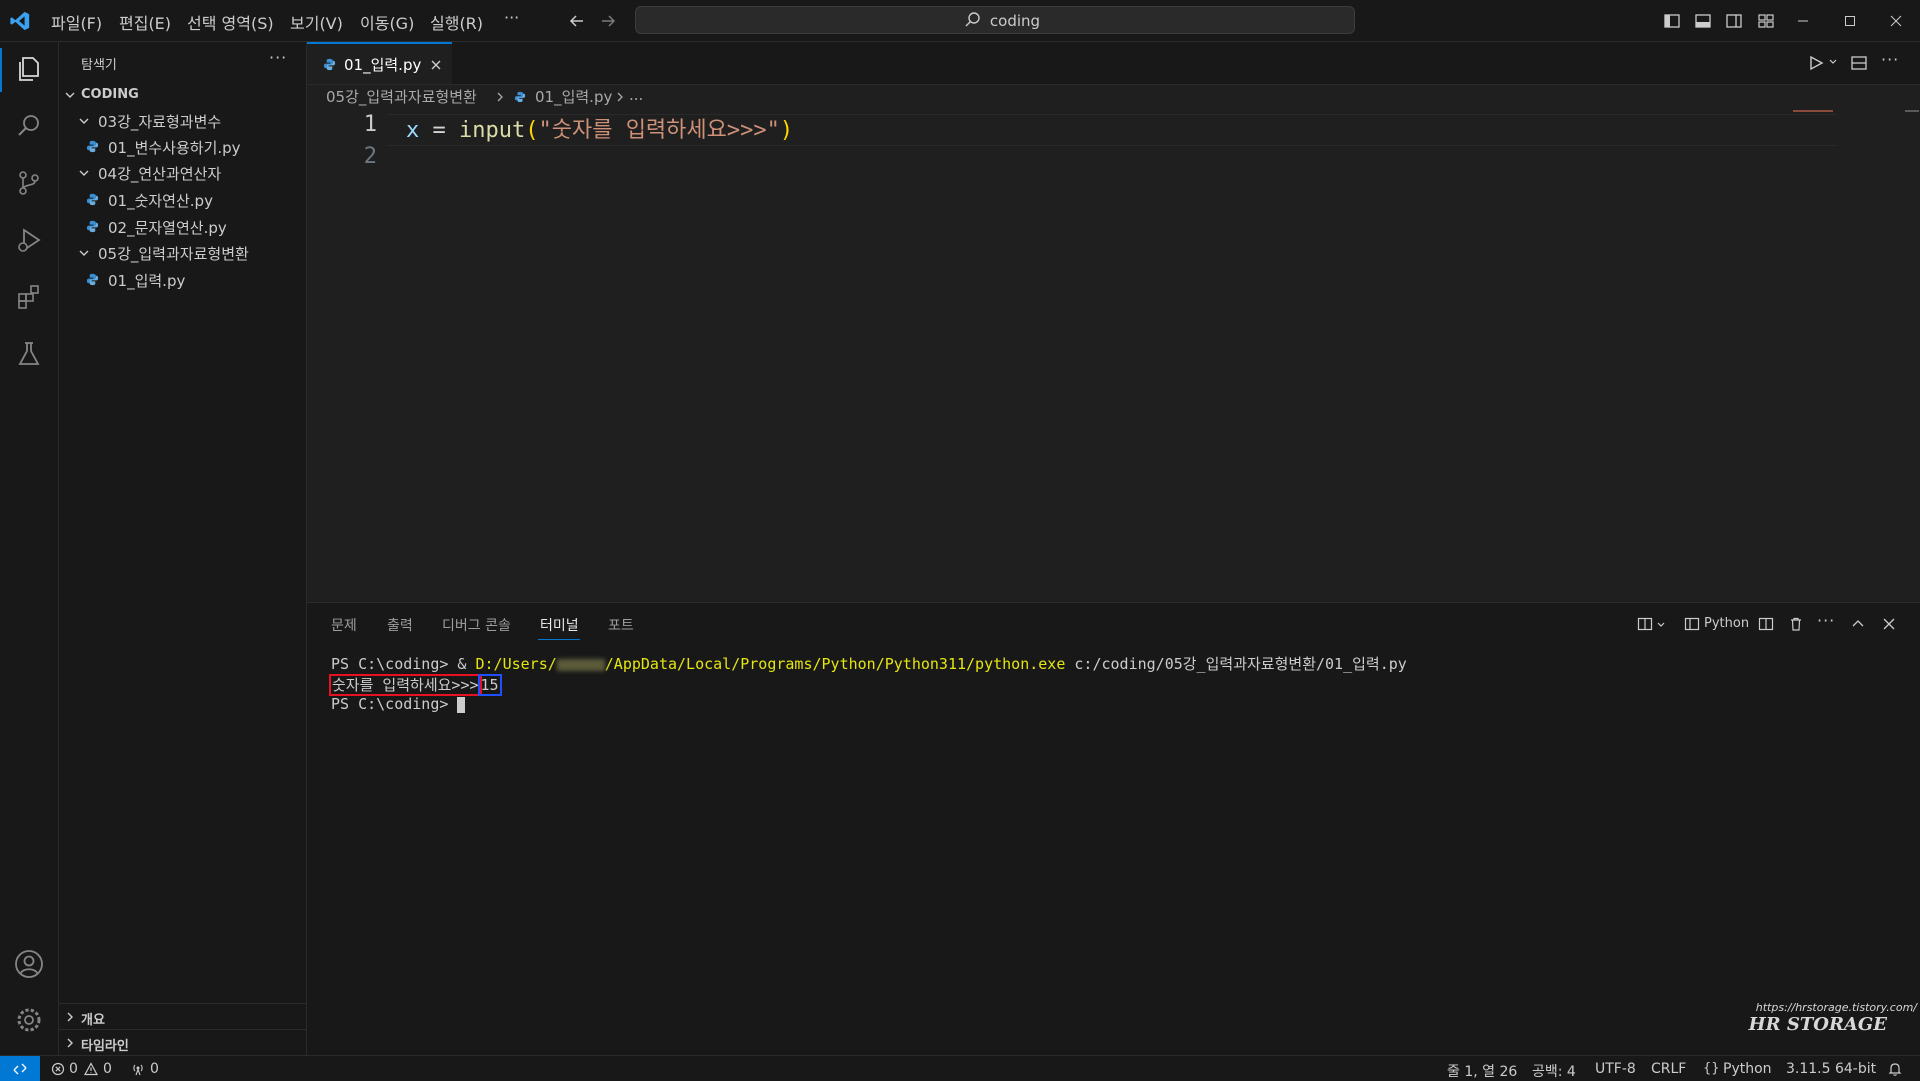 This screenshot has height=1081, width=1920. Describe the element at coordinates (1831, 1069) in the screenshot. I see `python-interpreter: 3.11.5 64-bit` at that location.